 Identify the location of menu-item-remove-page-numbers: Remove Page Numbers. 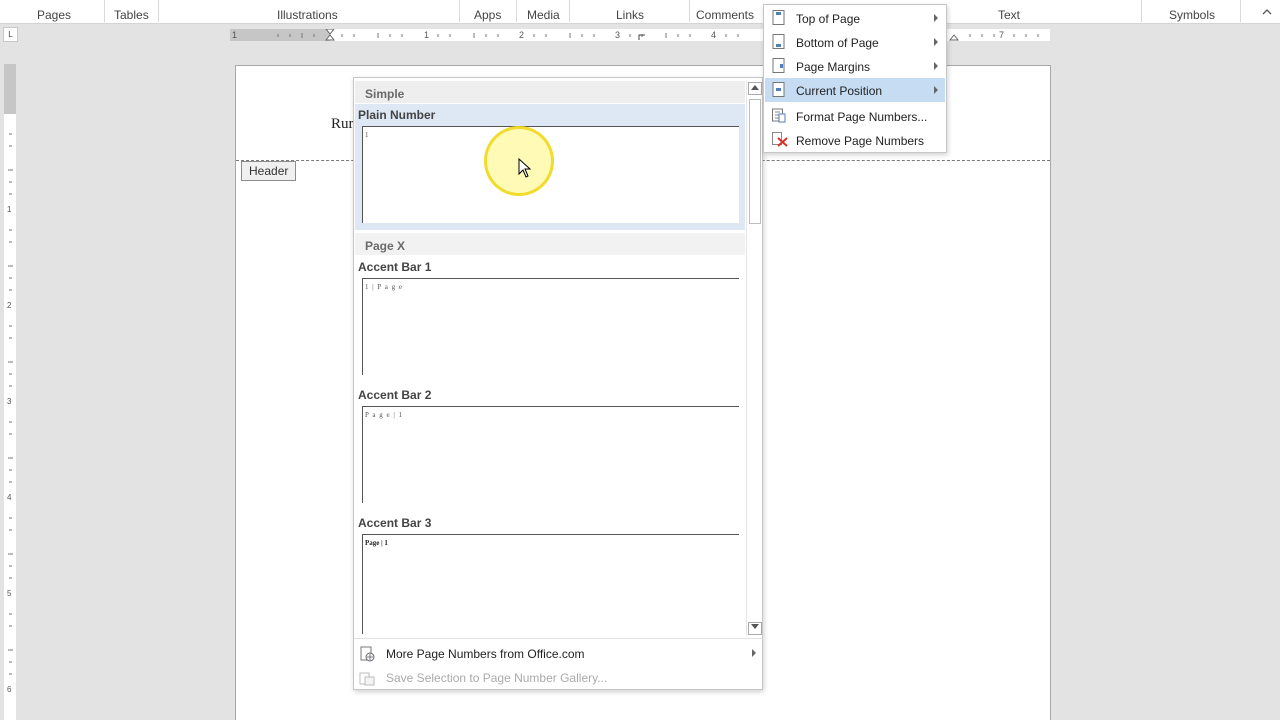
(855, 140).